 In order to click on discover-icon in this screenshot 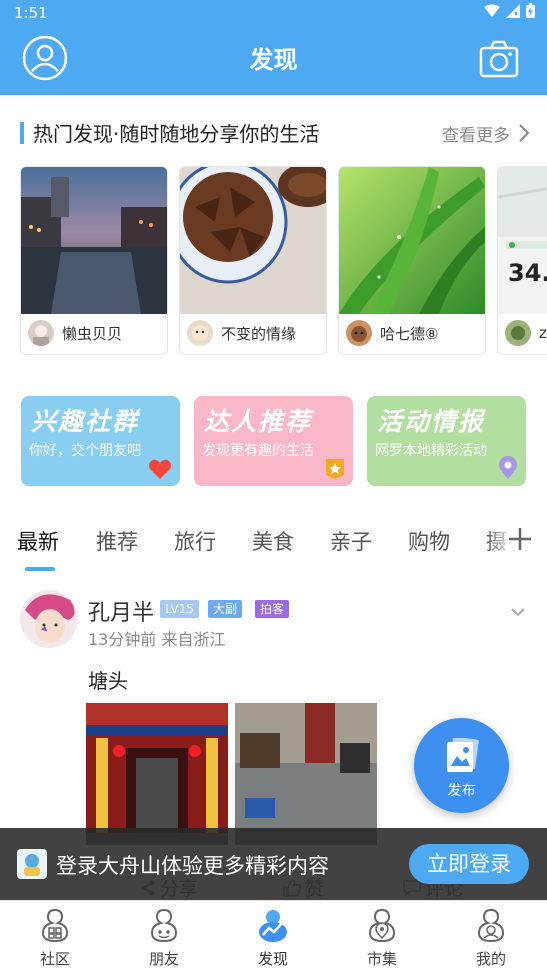, I will do `click(273, 926)`.